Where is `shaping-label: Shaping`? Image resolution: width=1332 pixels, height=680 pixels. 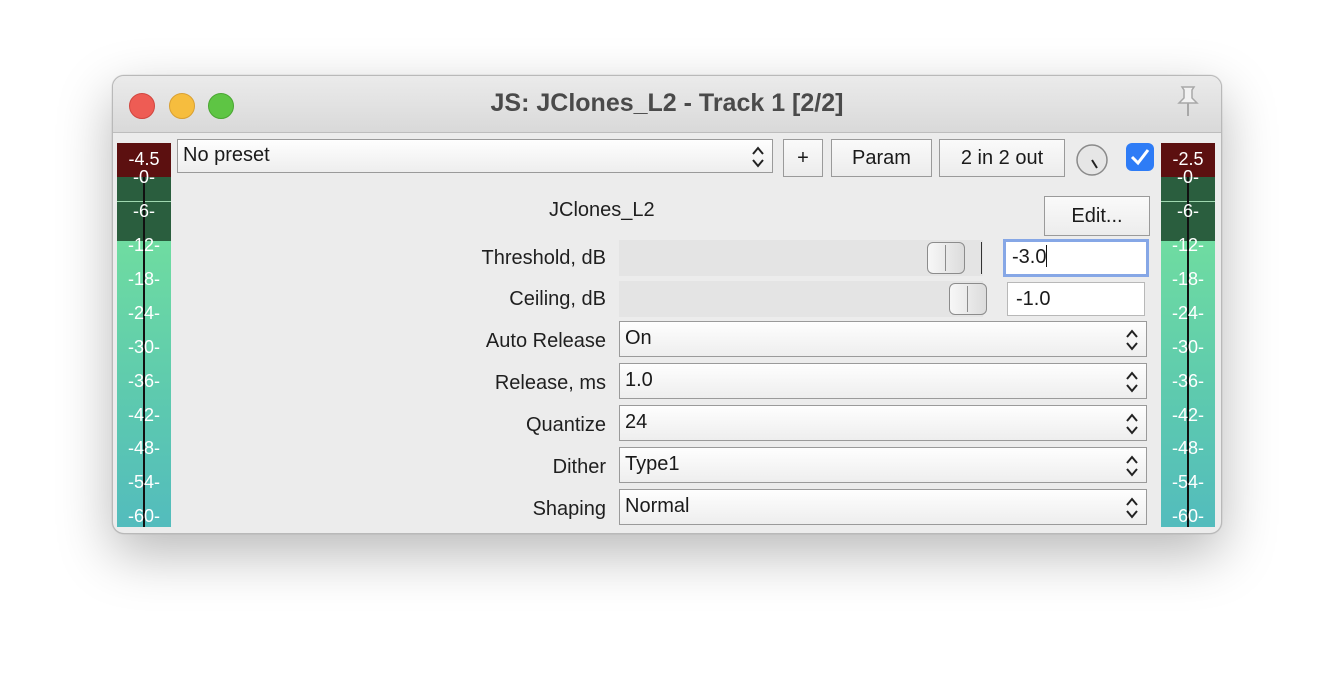
shaping-label: Shaping is located at coordinates (569, 509).